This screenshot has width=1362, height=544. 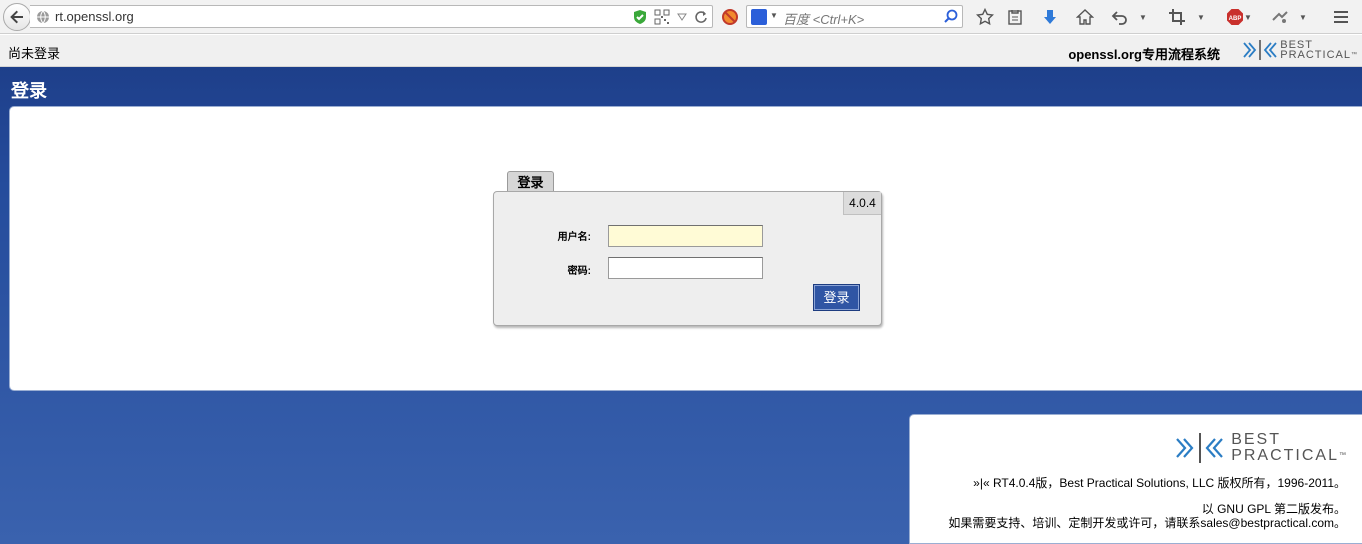 I want to click on best-practical-logo: BEST PRACTICAL™, so click(x=1300, y=50).